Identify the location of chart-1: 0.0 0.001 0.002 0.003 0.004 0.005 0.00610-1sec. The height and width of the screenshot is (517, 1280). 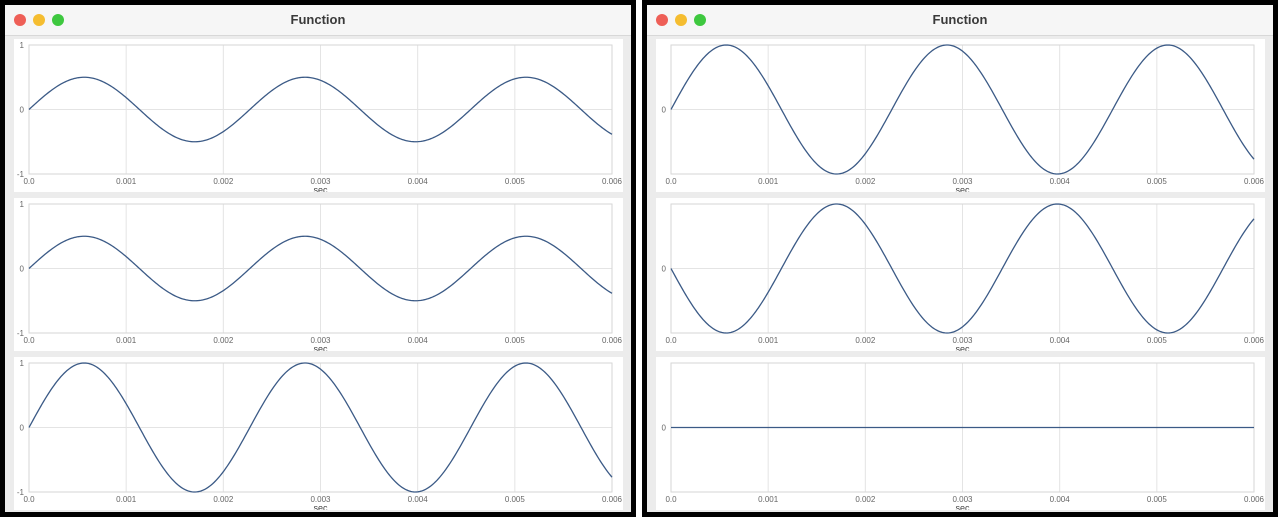
(320, 116).